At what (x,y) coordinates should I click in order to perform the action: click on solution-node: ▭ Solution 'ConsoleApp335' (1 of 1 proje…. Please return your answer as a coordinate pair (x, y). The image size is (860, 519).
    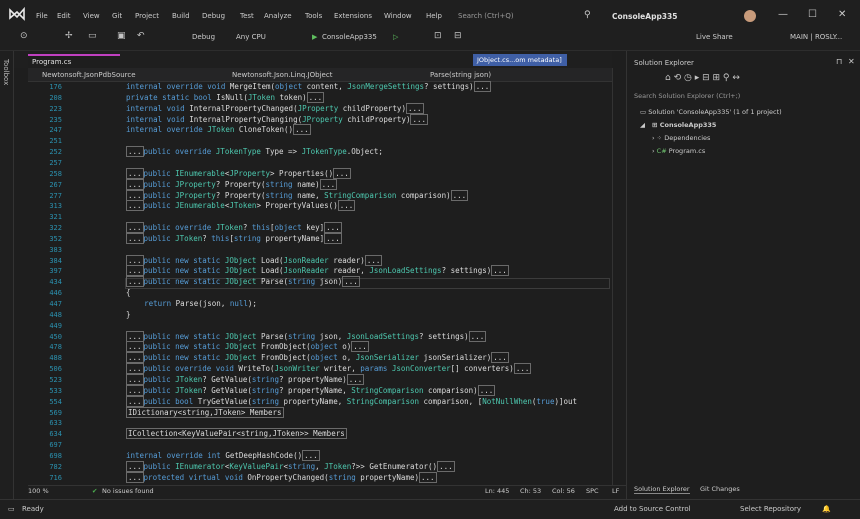
    Looking at the image, I should click on (711, 112).